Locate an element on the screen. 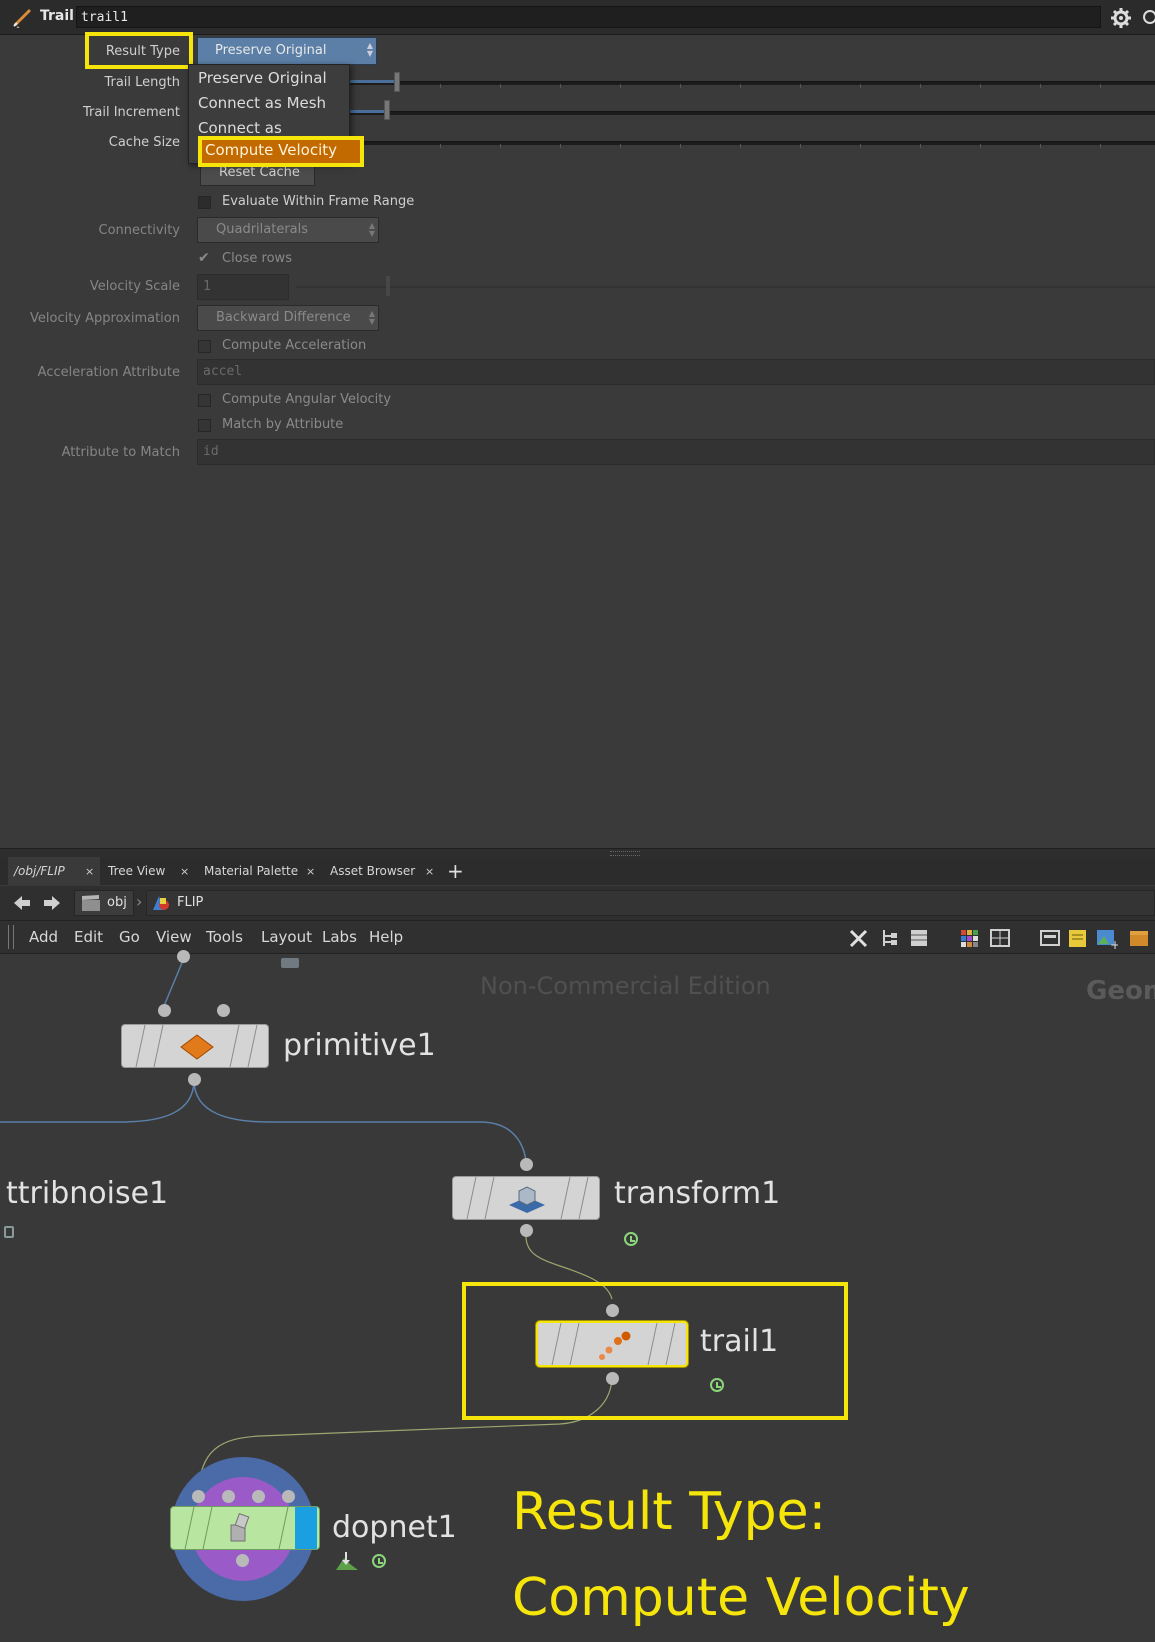  search-icon is located at coordinates (1147, 18).